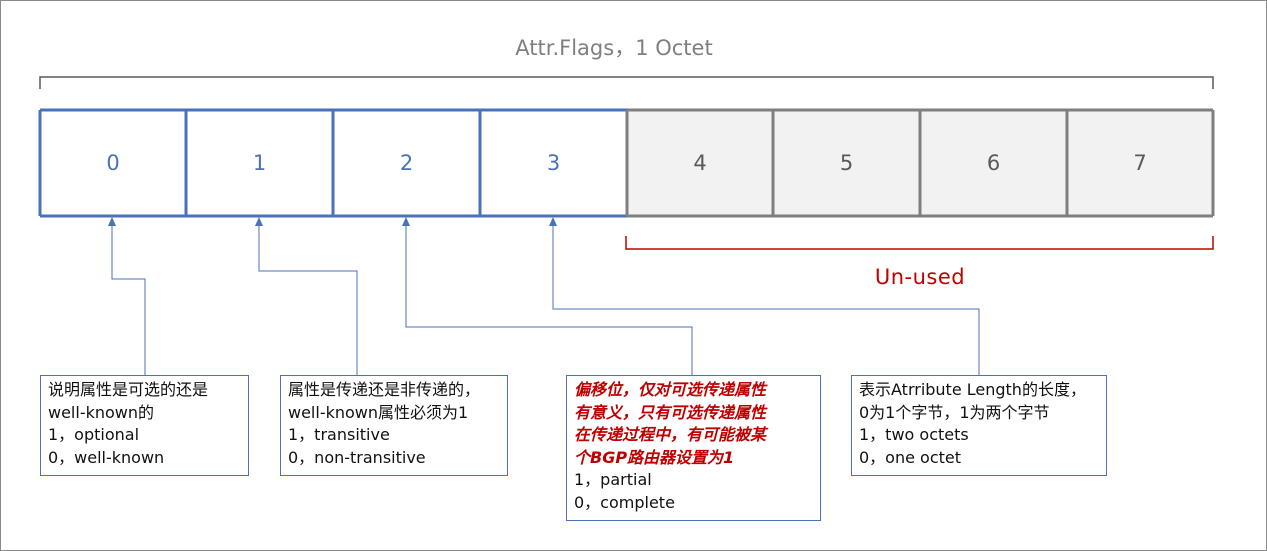  I want to click on note-line: 属性是传递还是非传递的，, so click(384, 389).